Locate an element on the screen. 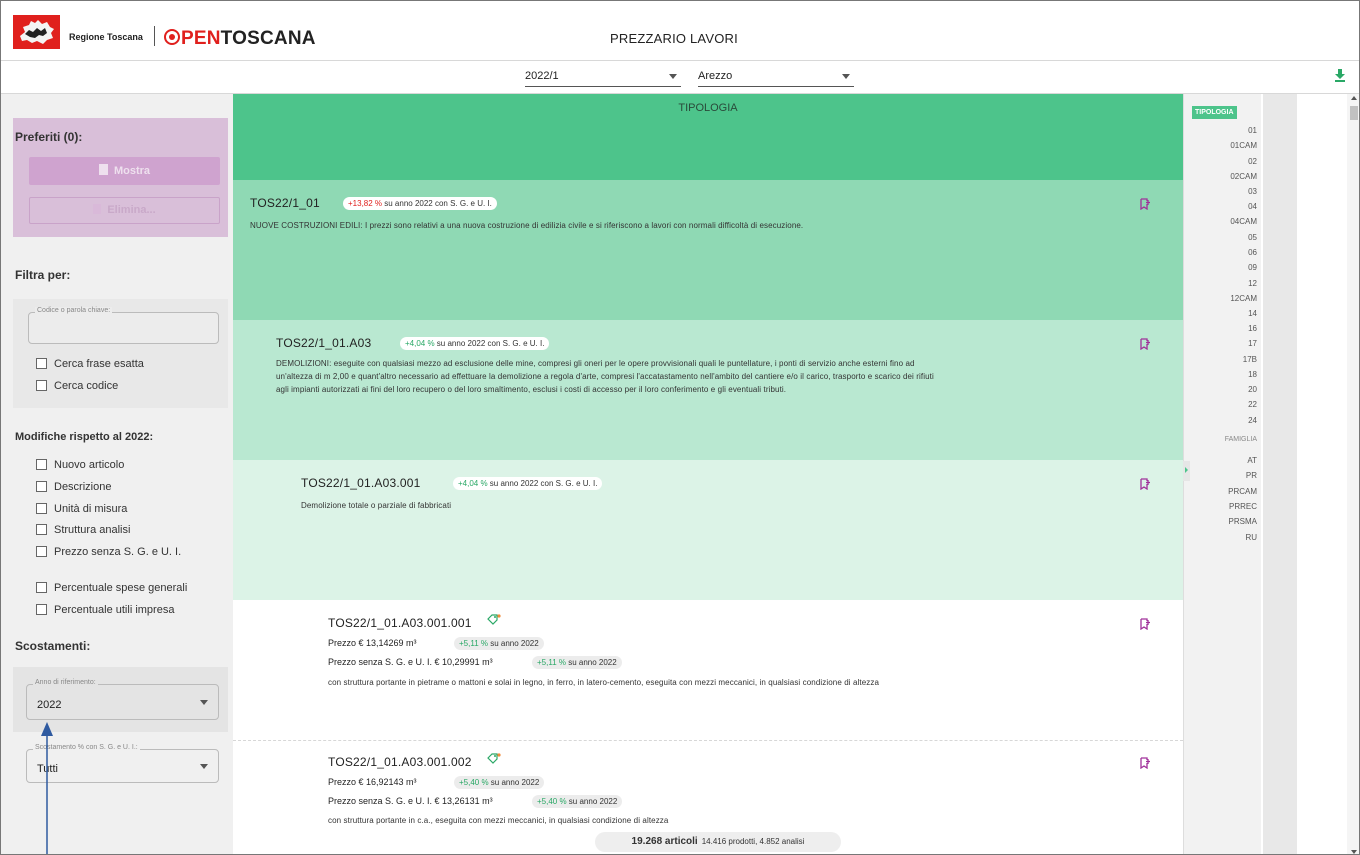 The image size is (1360, 855). tipologia-title: TIPOLOGIA is located at coordinates (708, 108).